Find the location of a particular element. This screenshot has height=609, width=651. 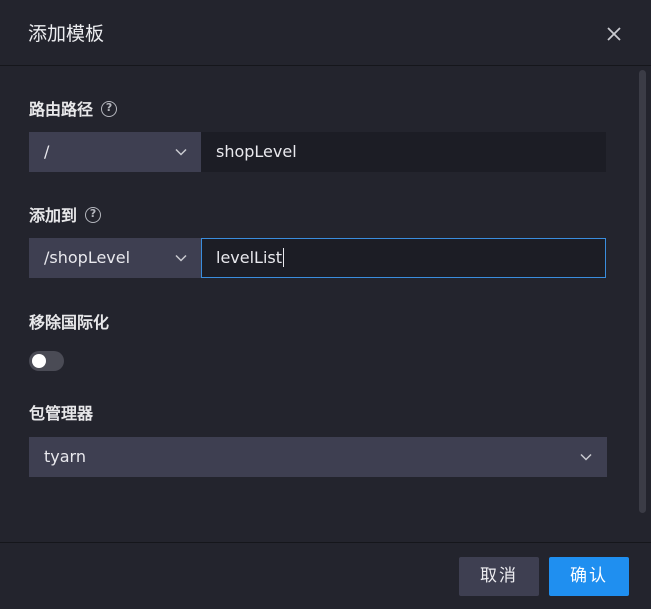

route-prefix-value: / is located at coordinates (47, 151).